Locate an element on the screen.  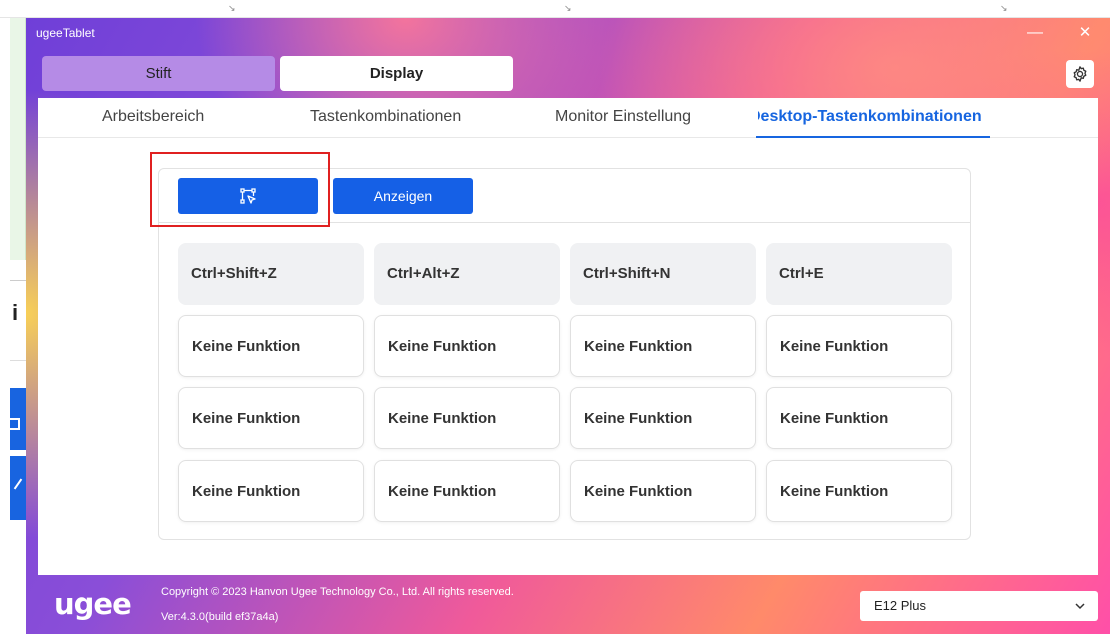
background-window-strip: ↘ ↘ ↘ is located at coordinates (555, 9).